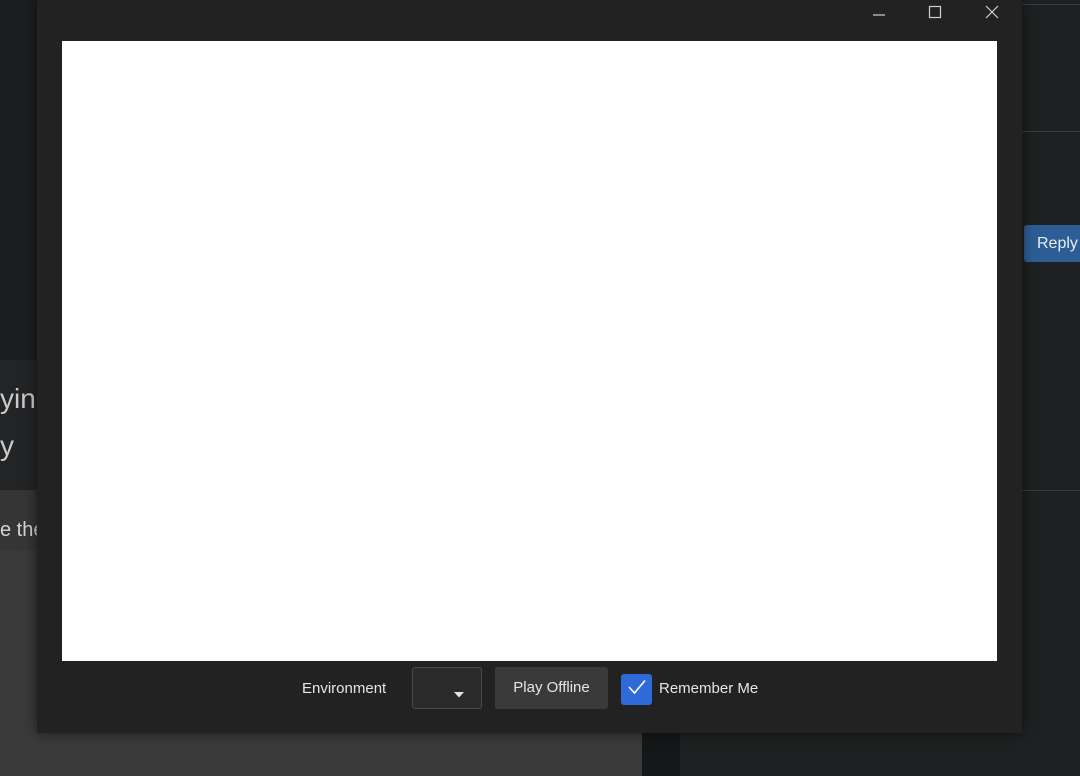  Describe the element at coordinates (7, 445) in the screenshot. I see `background-text-fragment: y` at that location.